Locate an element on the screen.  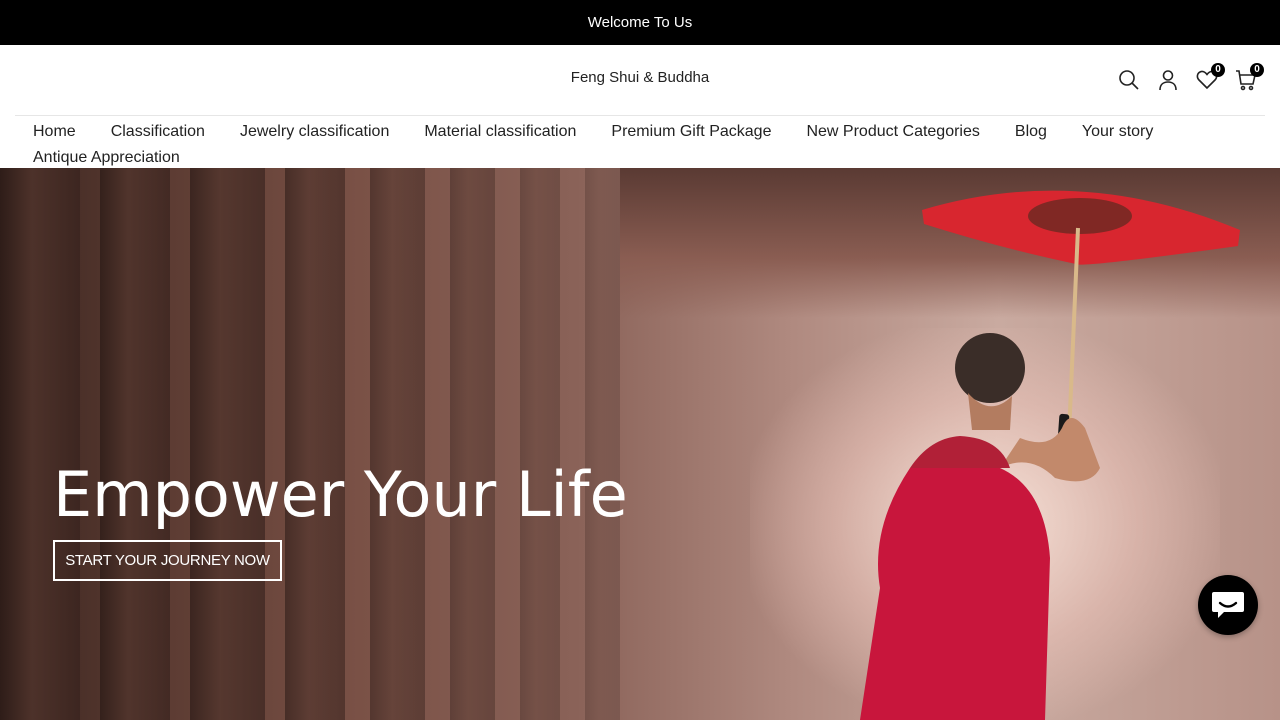
monk-robe-shoulder is located at coordinates (960, 452).